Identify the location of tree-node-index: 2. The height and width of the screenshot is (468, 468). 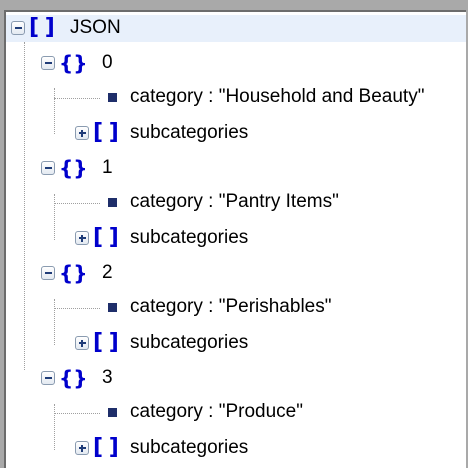
(107, 272).